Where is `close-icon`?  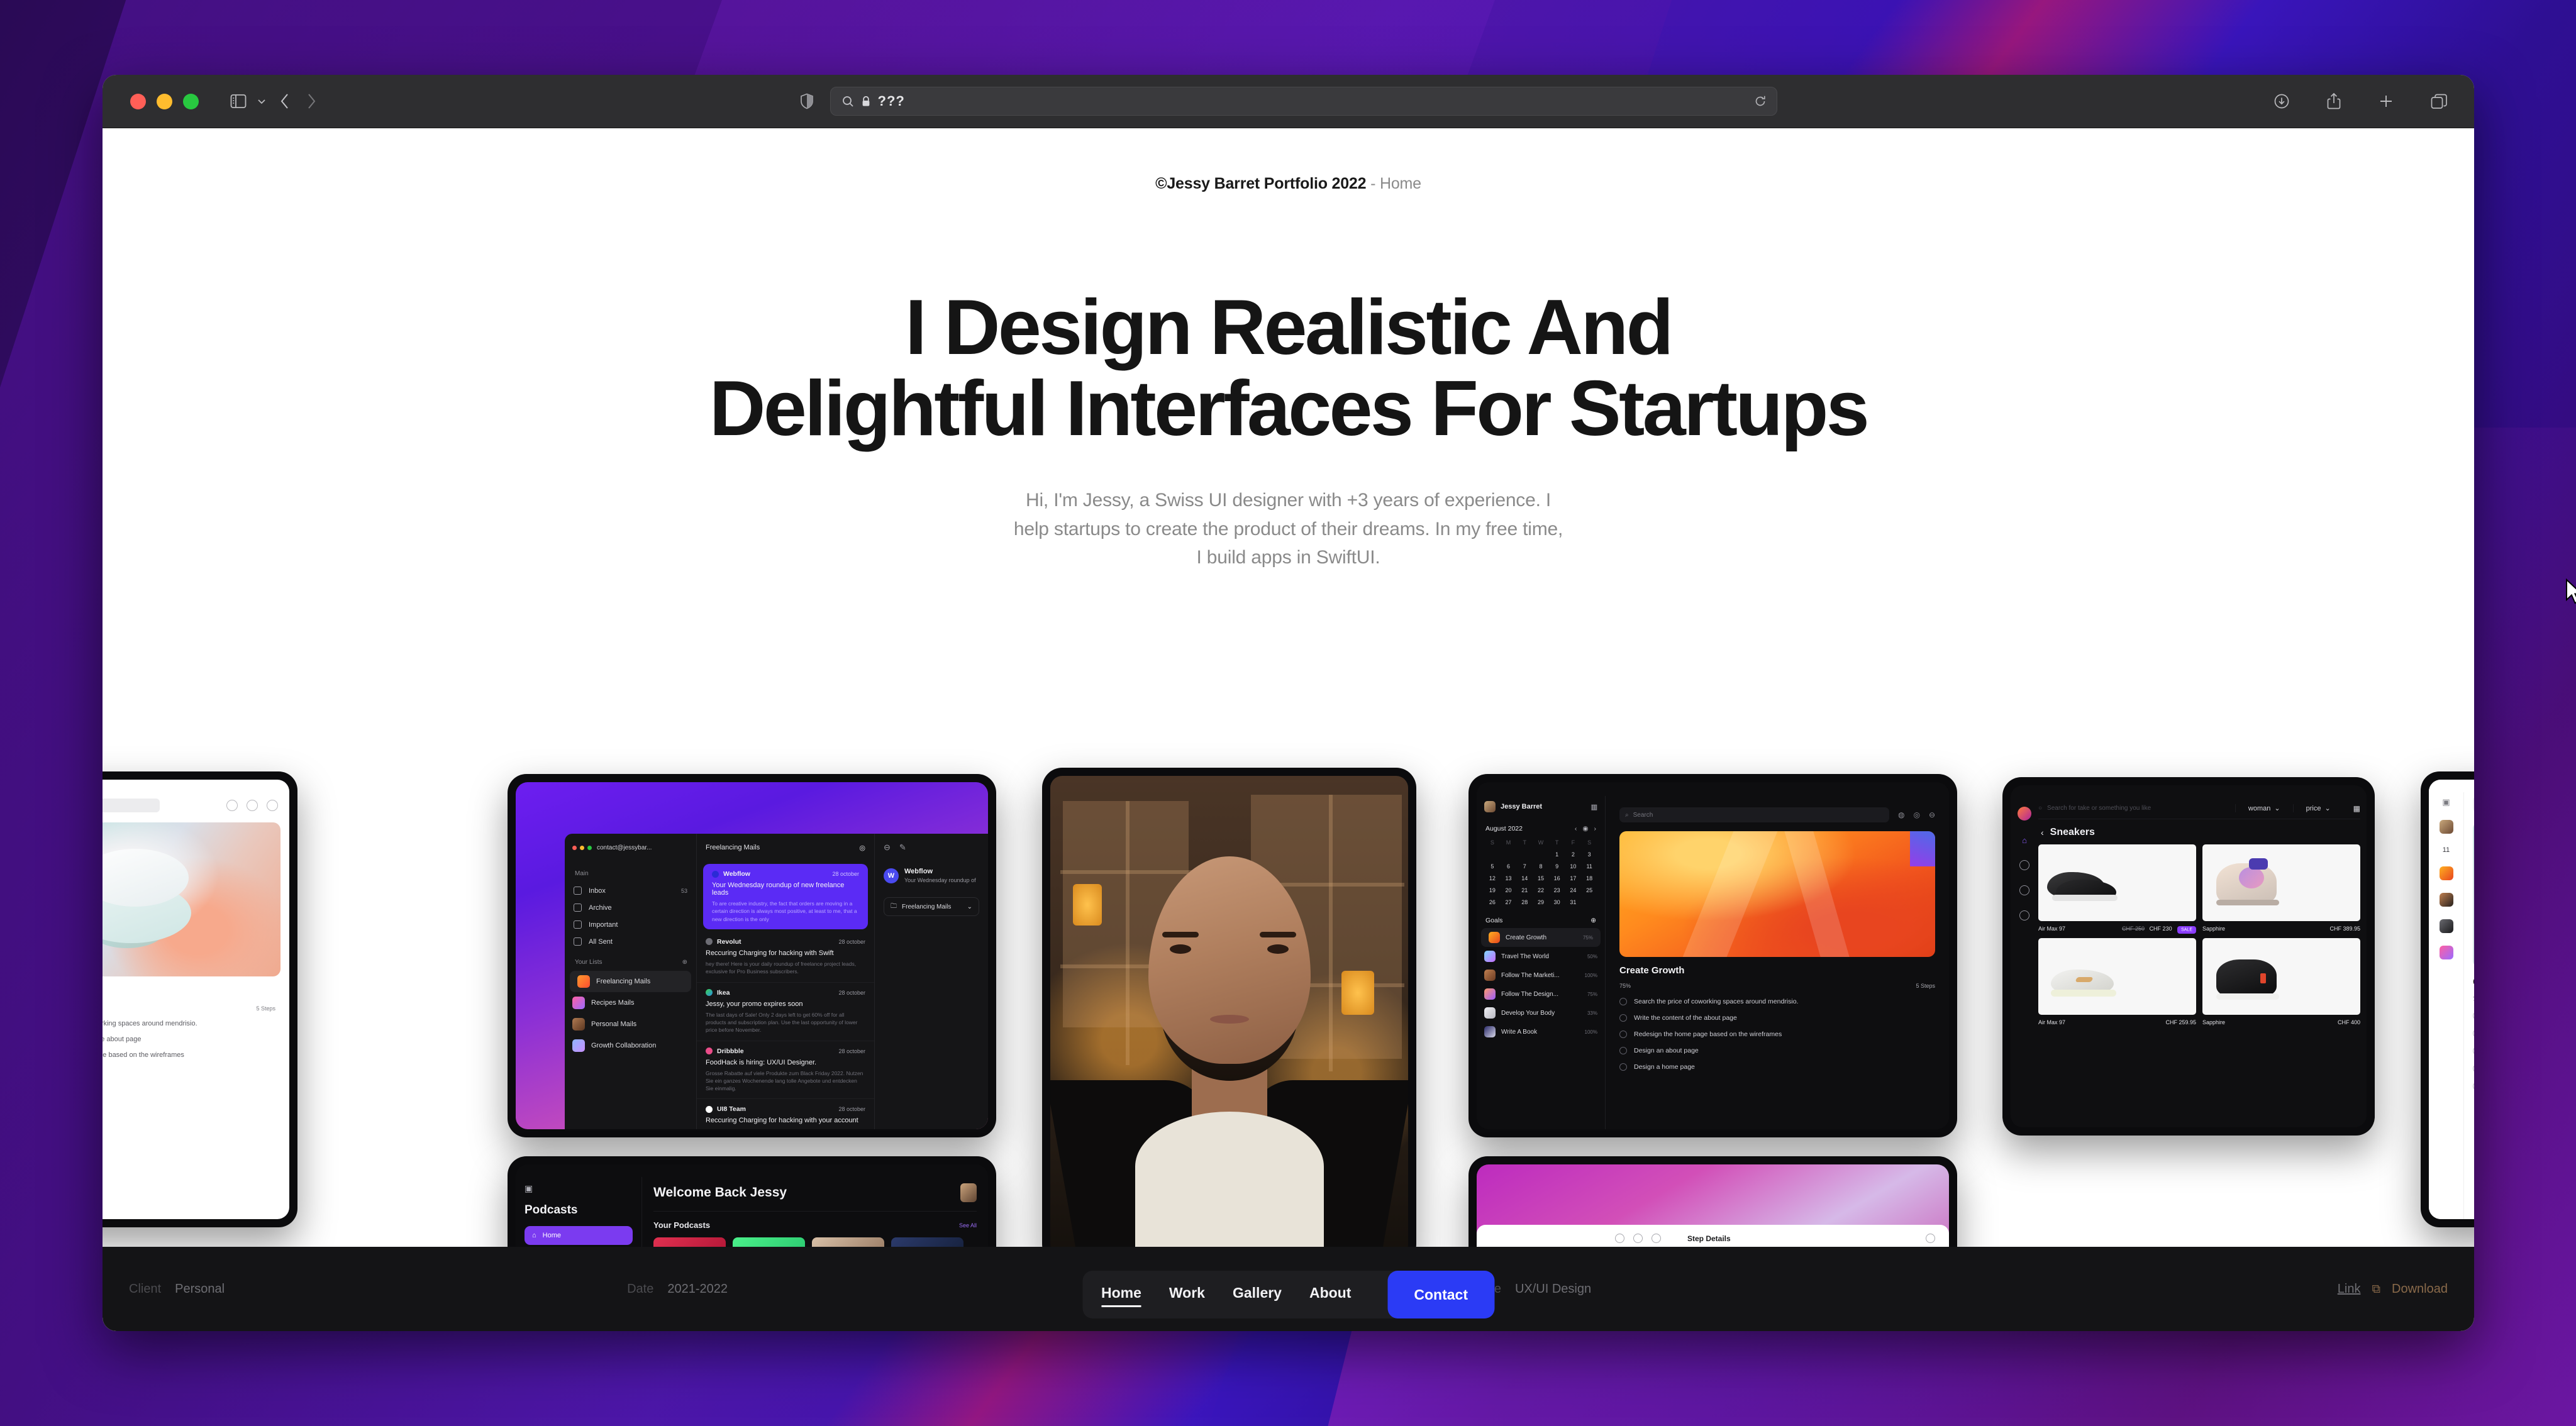 close-icon is located at coordinates (1930, 1238).